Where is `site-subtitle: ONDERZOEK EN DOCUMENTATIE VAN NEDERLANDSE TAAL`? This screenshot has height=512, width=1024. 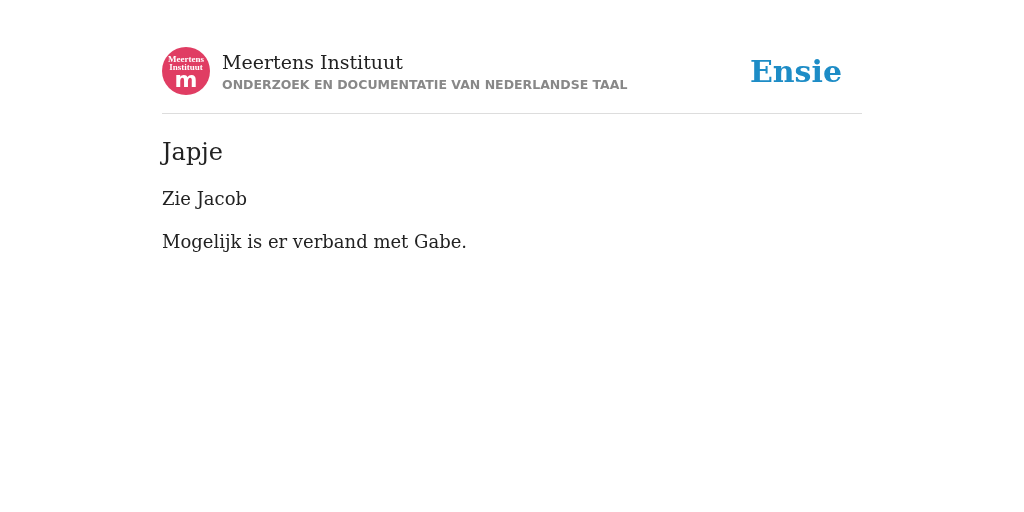 site-subtitle: ONDERZOEK EN DOCUMENTATIE VAN NEDERLANDSE TAAL is located at coordinates (425, 84).